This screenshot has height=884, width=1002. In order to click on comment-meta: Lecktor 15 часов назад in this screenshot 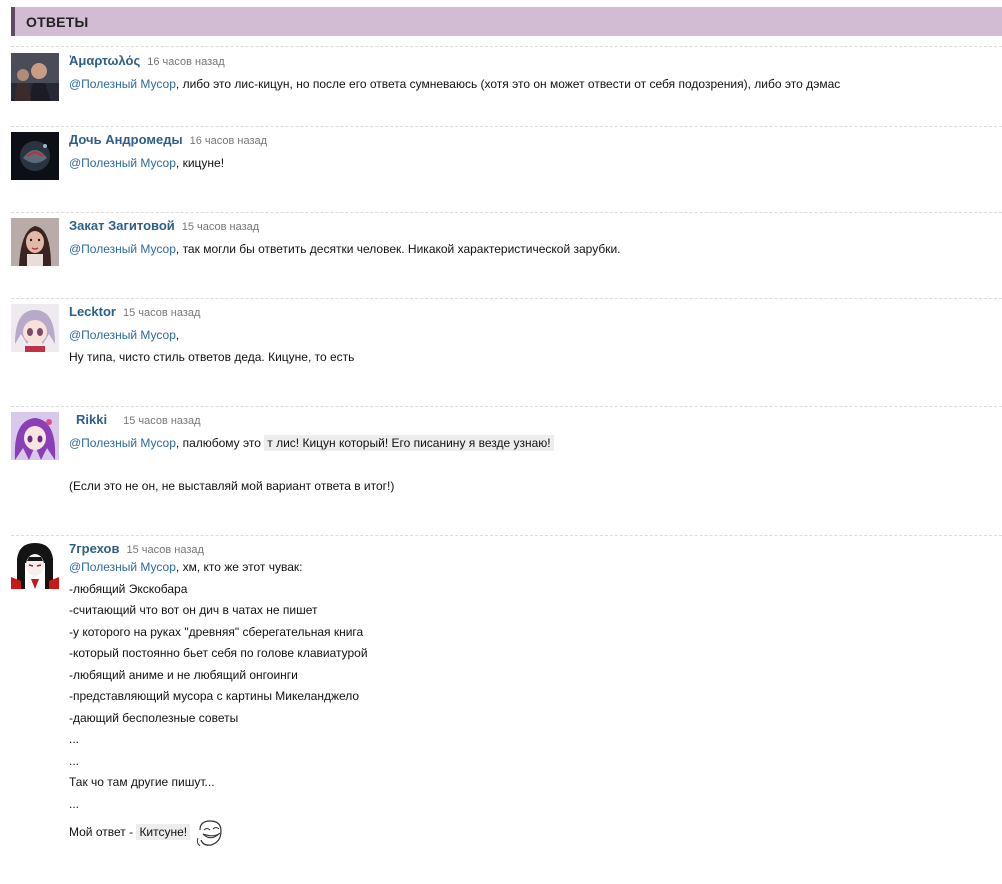, I will do `click(134, 311)`.